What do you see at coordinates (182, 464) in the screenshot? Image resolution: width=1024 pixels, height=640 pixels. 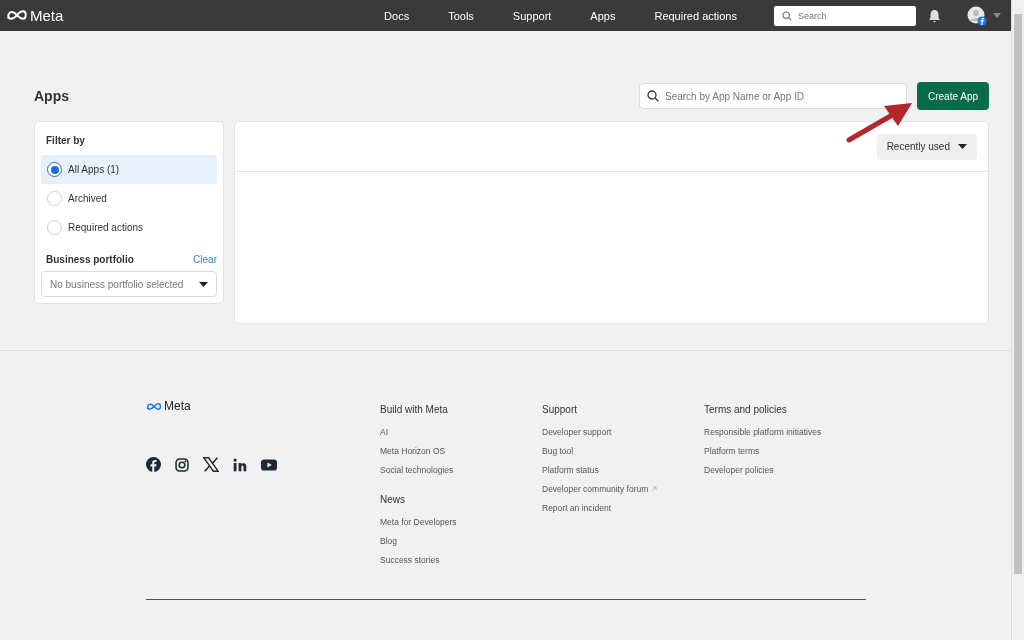 I see `instagram-icon` at bounding box center [182, 464].